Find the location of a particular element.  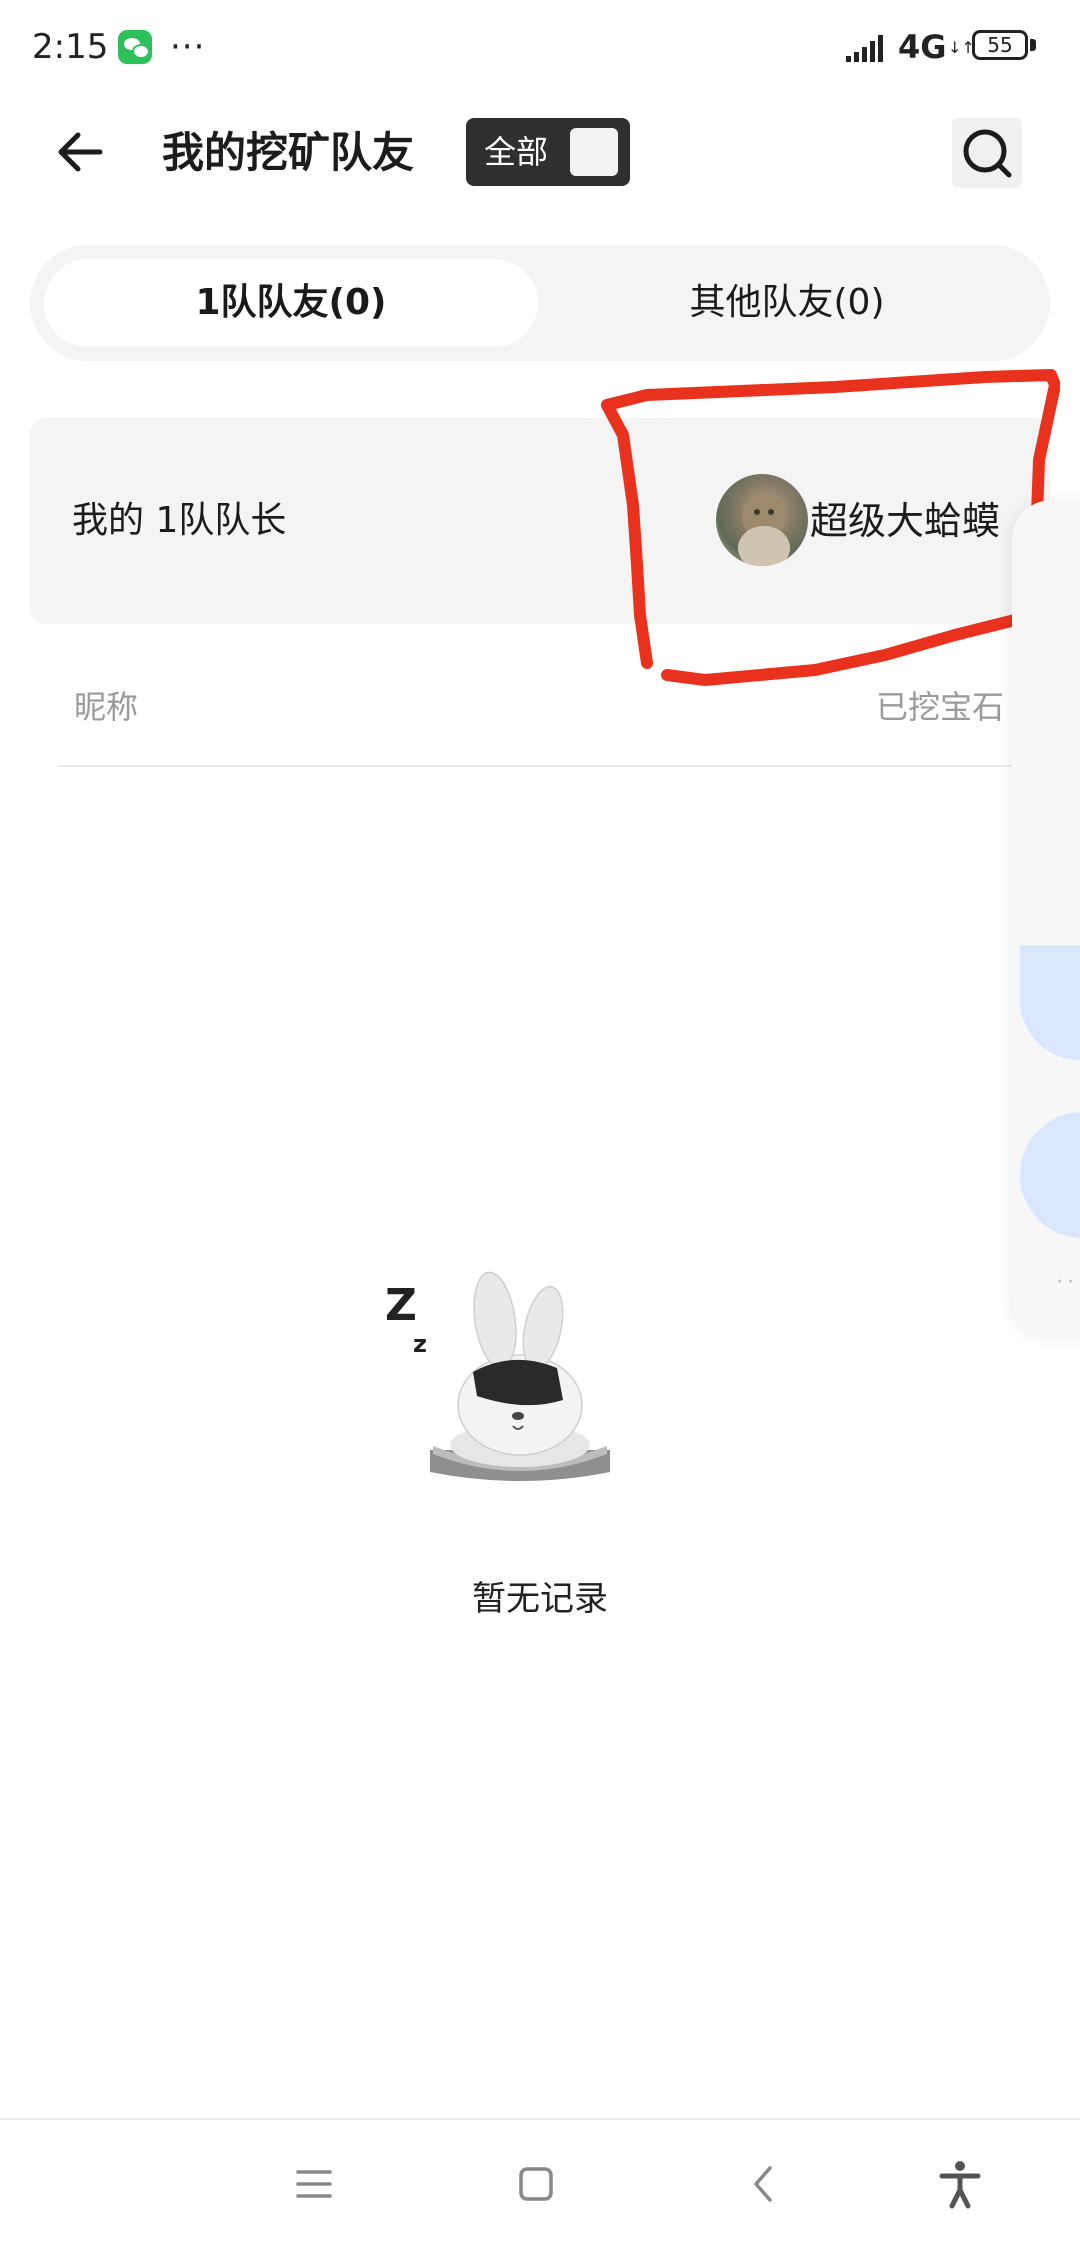

network-activity-icon: ↓↑ is located at coordinates (961, 47).